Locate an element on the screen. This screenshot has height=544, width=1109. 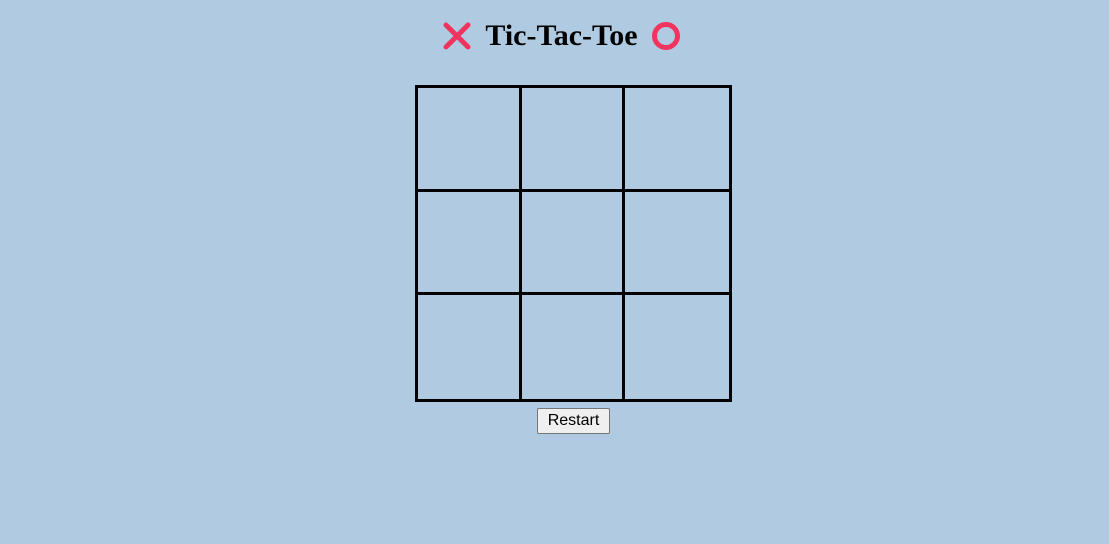
page-title: Tic-Tac-Toe is located at coordinates (561, 35).